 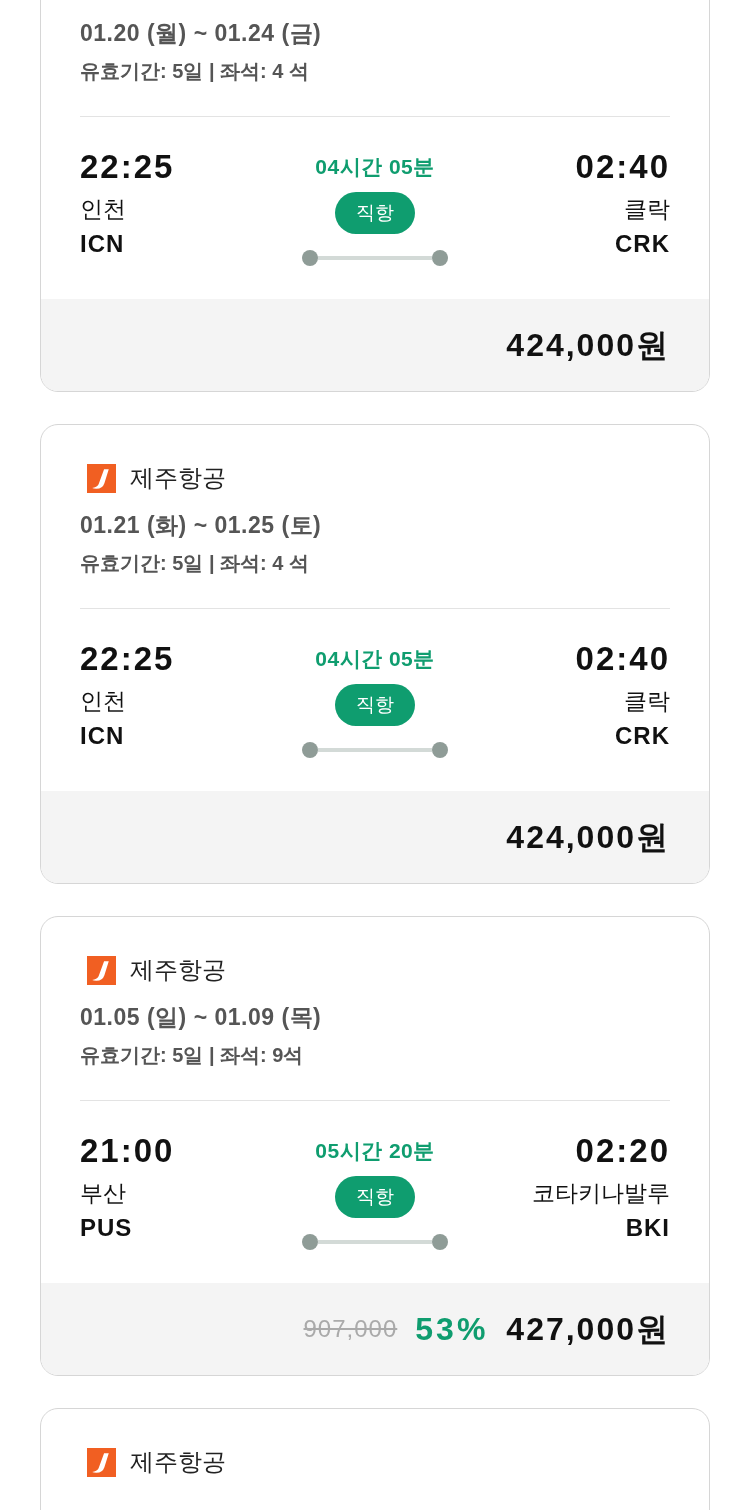 What do you see at coordinates (127, 1151) in the screenshot?
I see `departure-time: 21:00` at bounding box center [127, 1151].